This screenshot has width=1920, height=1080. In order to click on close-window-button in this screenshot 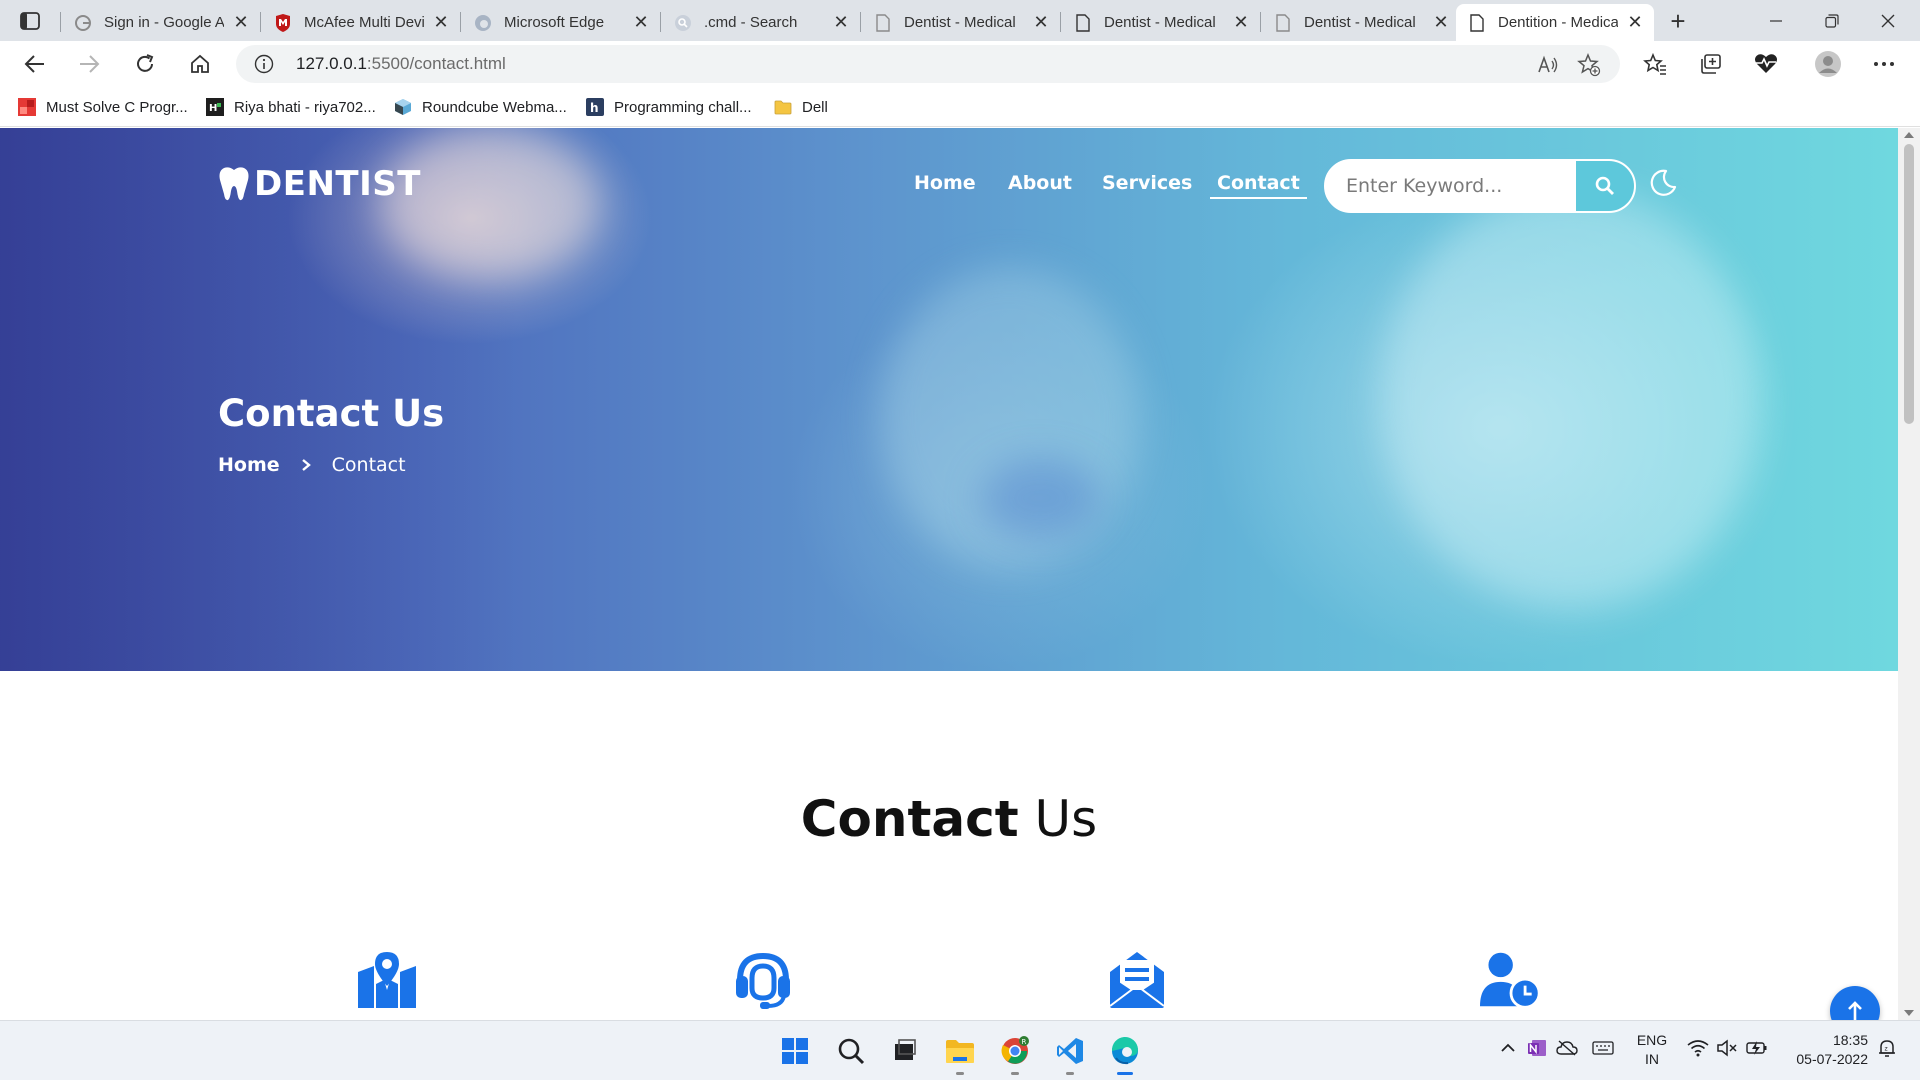, I will do `click(1888, 20)`.